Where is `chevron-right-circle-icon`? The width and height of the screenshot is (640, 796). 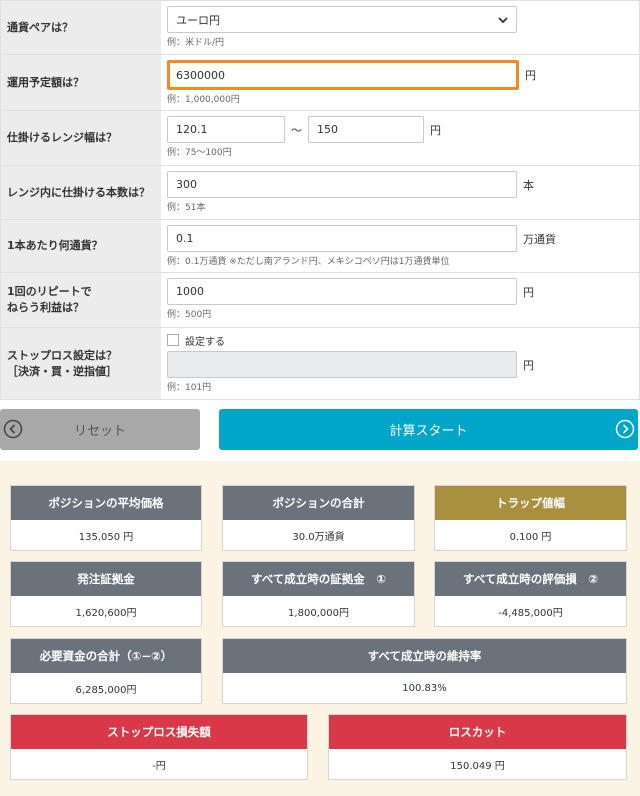 chevron-right-circle-icon is located at coordinates (625, 429).